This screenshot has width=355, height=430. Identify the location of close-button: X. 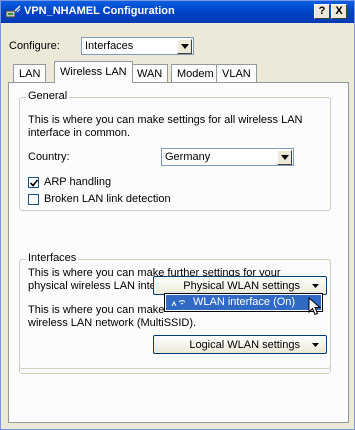
(339, 11).